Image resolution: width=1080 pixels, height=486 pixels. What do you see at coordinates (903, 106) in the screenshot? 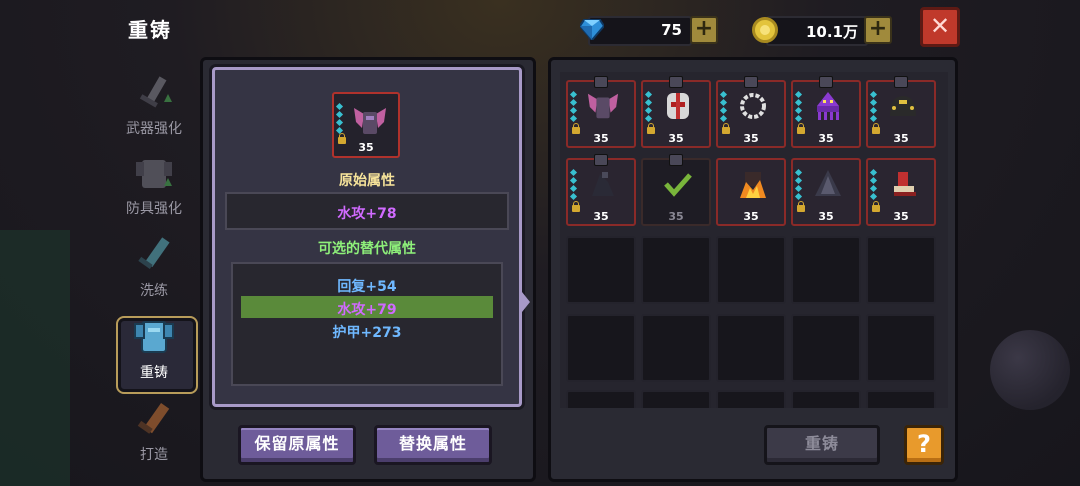
I see `black-crown-icon` at bounding box center [903, 106].